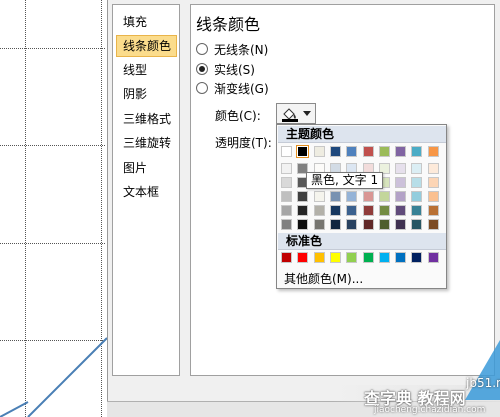 This screenshot has width=500, height=417. I want to click on nav-item-fill: 填充, so click(146, 22).